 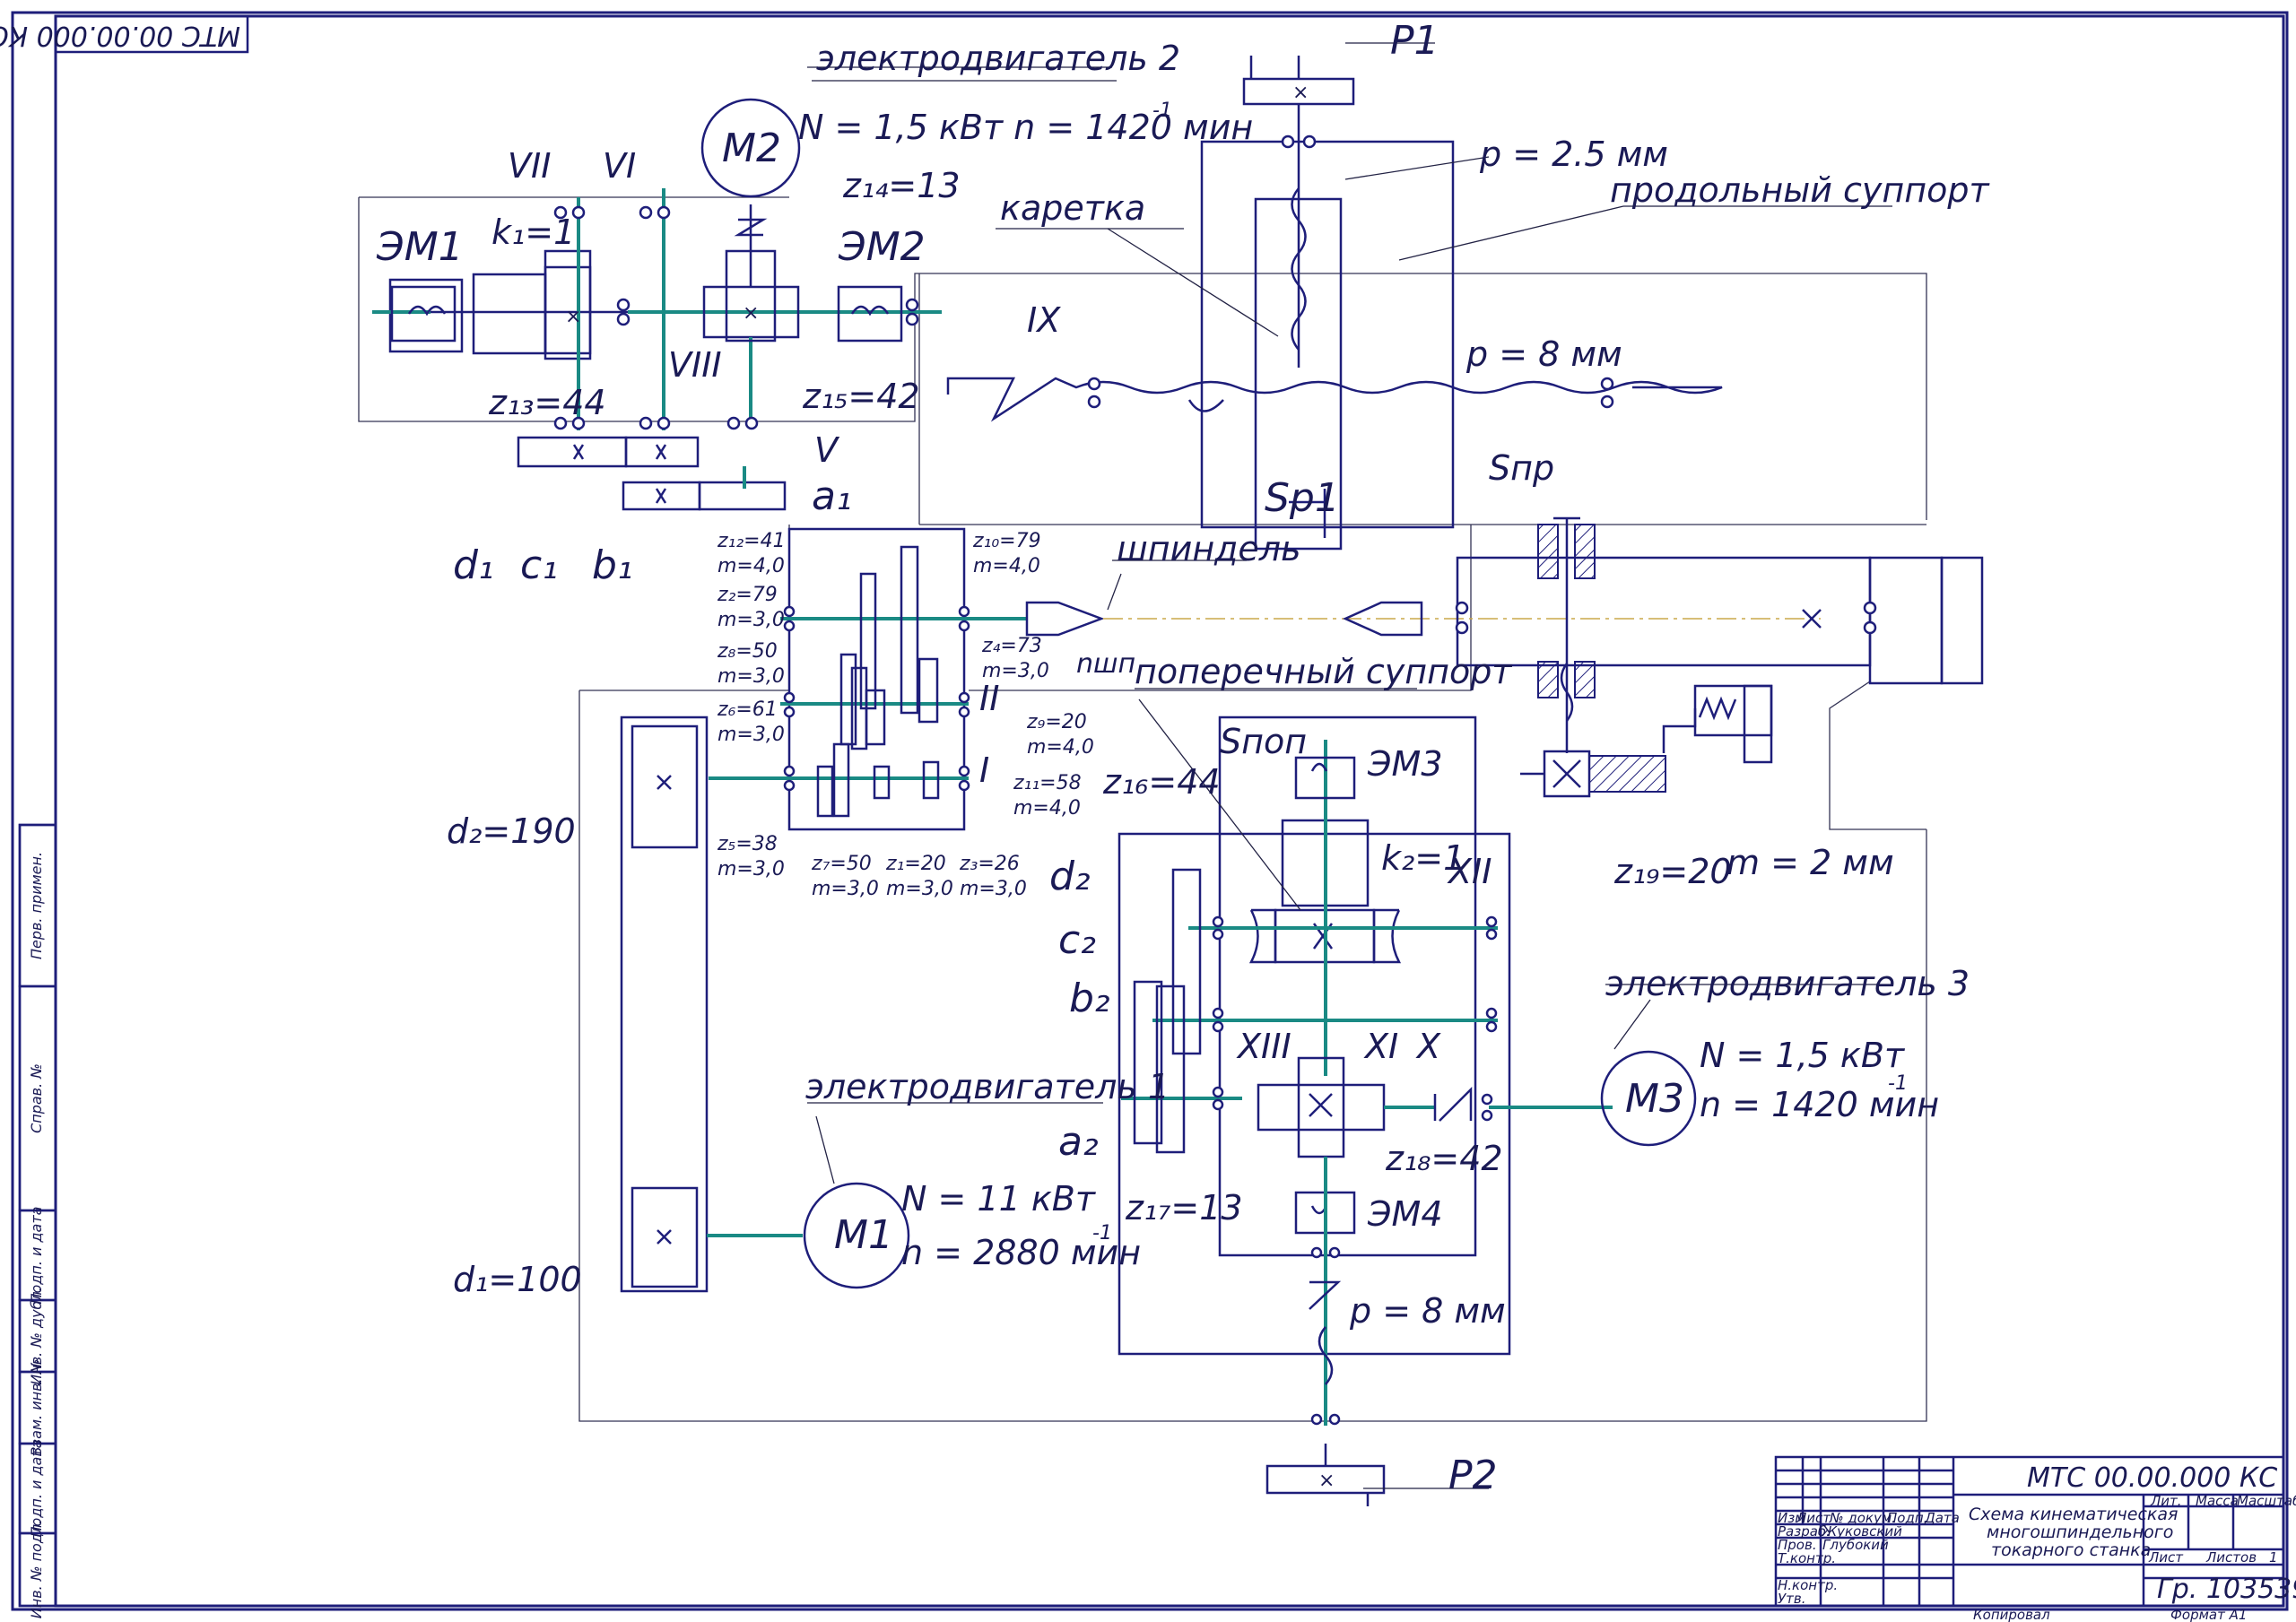 I want to click on lead-screw-top, so click(x=1334, y=399).